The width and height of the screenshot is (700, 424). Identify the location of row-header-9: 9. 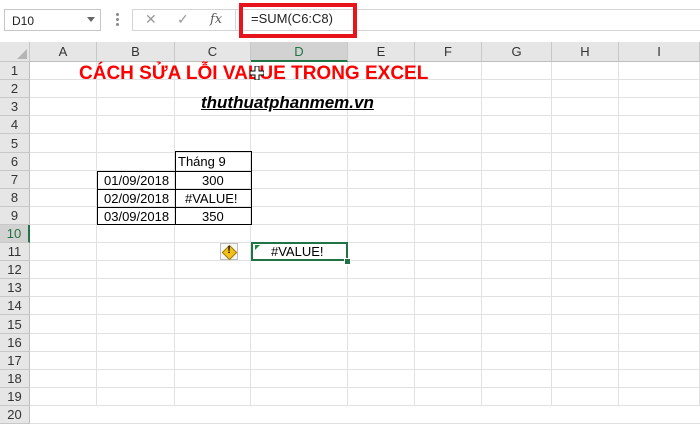
(15, 216).